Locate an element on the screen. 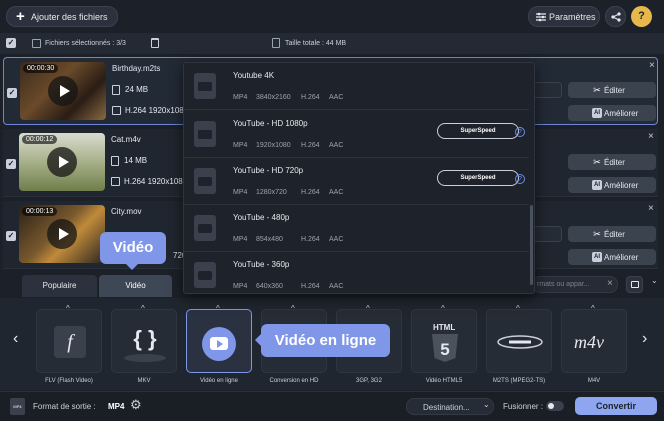  convert-label: Convertir is located at coordinates (615, 406).